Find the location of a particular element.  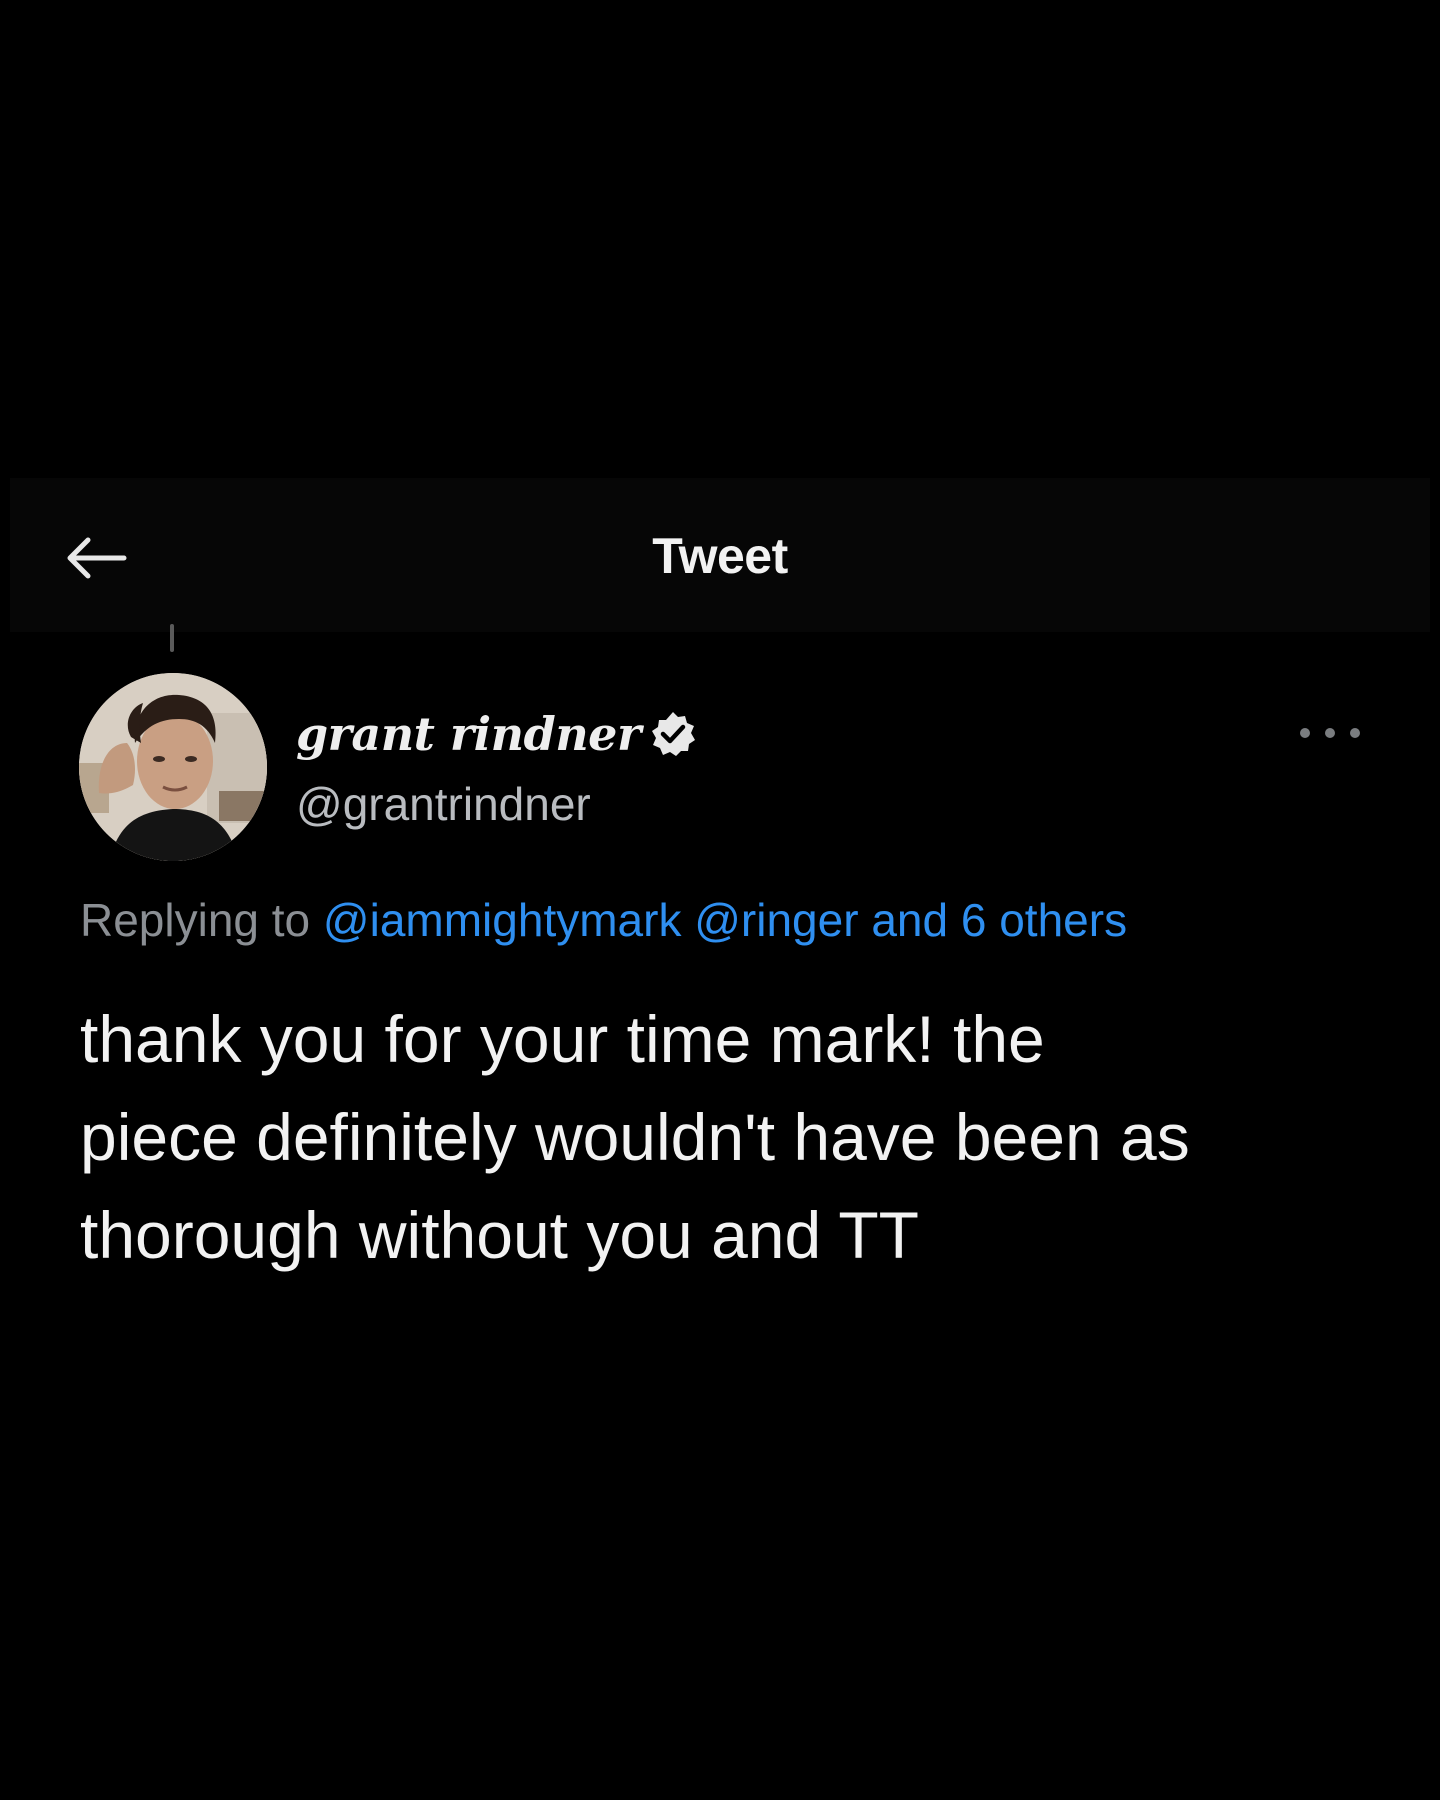

verified-badge-icon is located at coordinates (673, 734).